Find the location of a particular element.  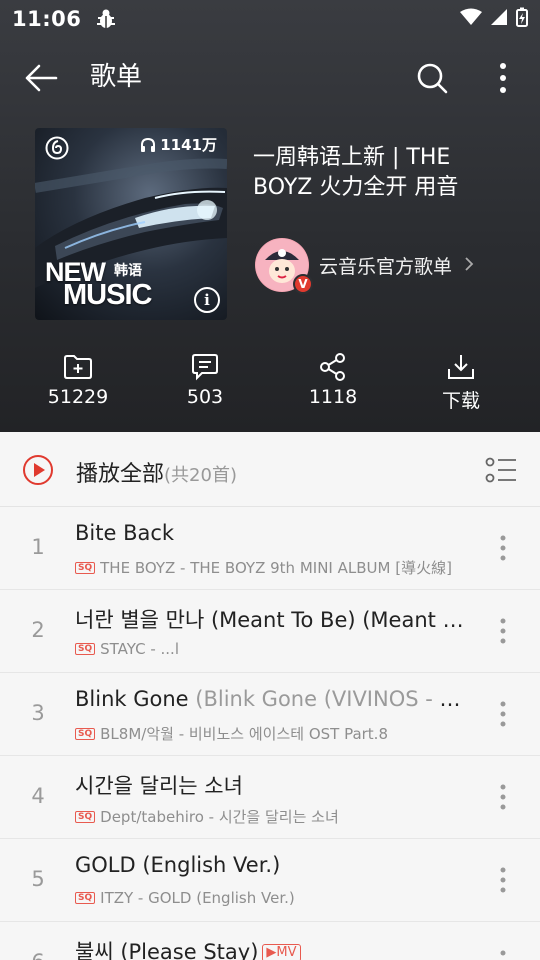

action-bar: 51229 503 1118 下载 is located at coordinates (270, 384).